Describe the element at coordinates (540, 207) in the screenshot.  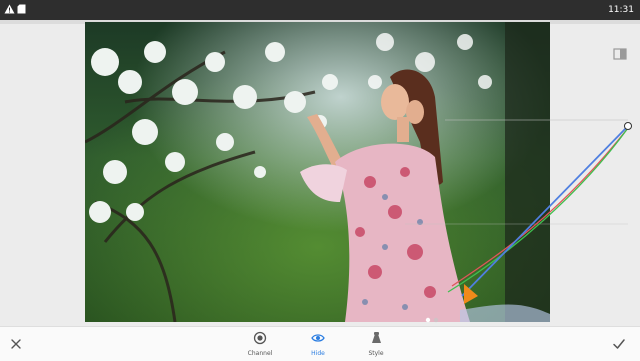
I see `red-curve` at that location.